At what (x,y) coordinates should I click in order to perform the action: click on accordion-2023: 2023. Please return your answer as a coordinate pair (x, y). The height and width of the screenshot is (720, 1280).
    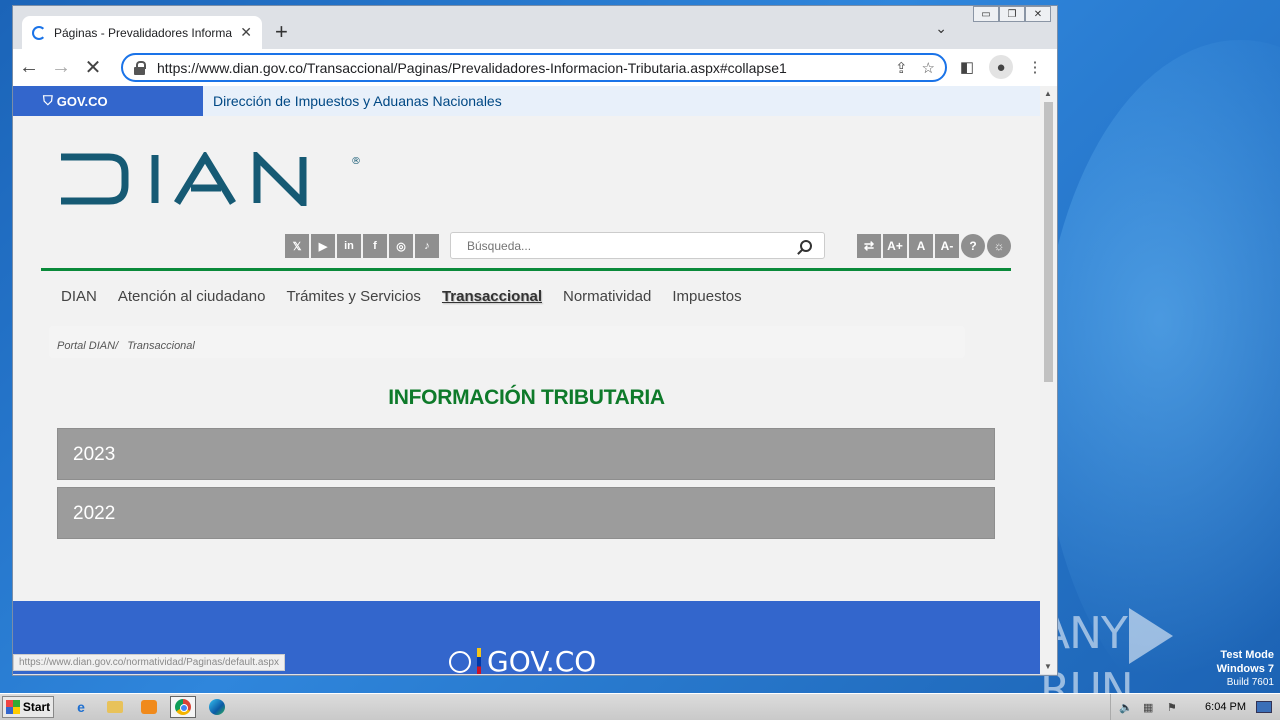
    Looking at the image, I should click on (526, 454).